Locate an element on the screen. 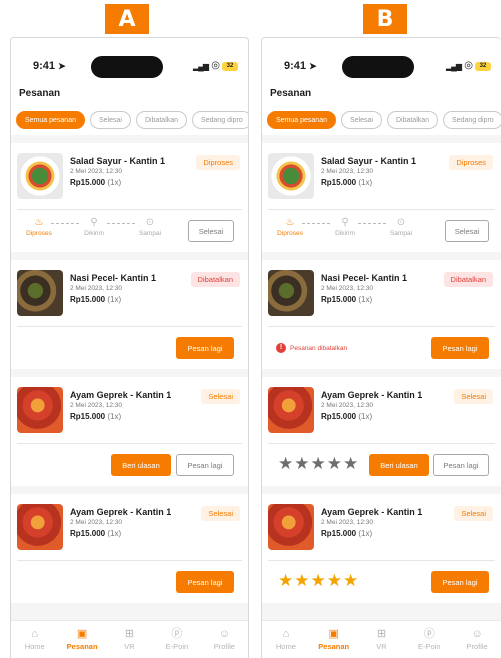 The height and width of the screenshot is (658, 501). variant-label-b: B is located at coordinates (385, 19).